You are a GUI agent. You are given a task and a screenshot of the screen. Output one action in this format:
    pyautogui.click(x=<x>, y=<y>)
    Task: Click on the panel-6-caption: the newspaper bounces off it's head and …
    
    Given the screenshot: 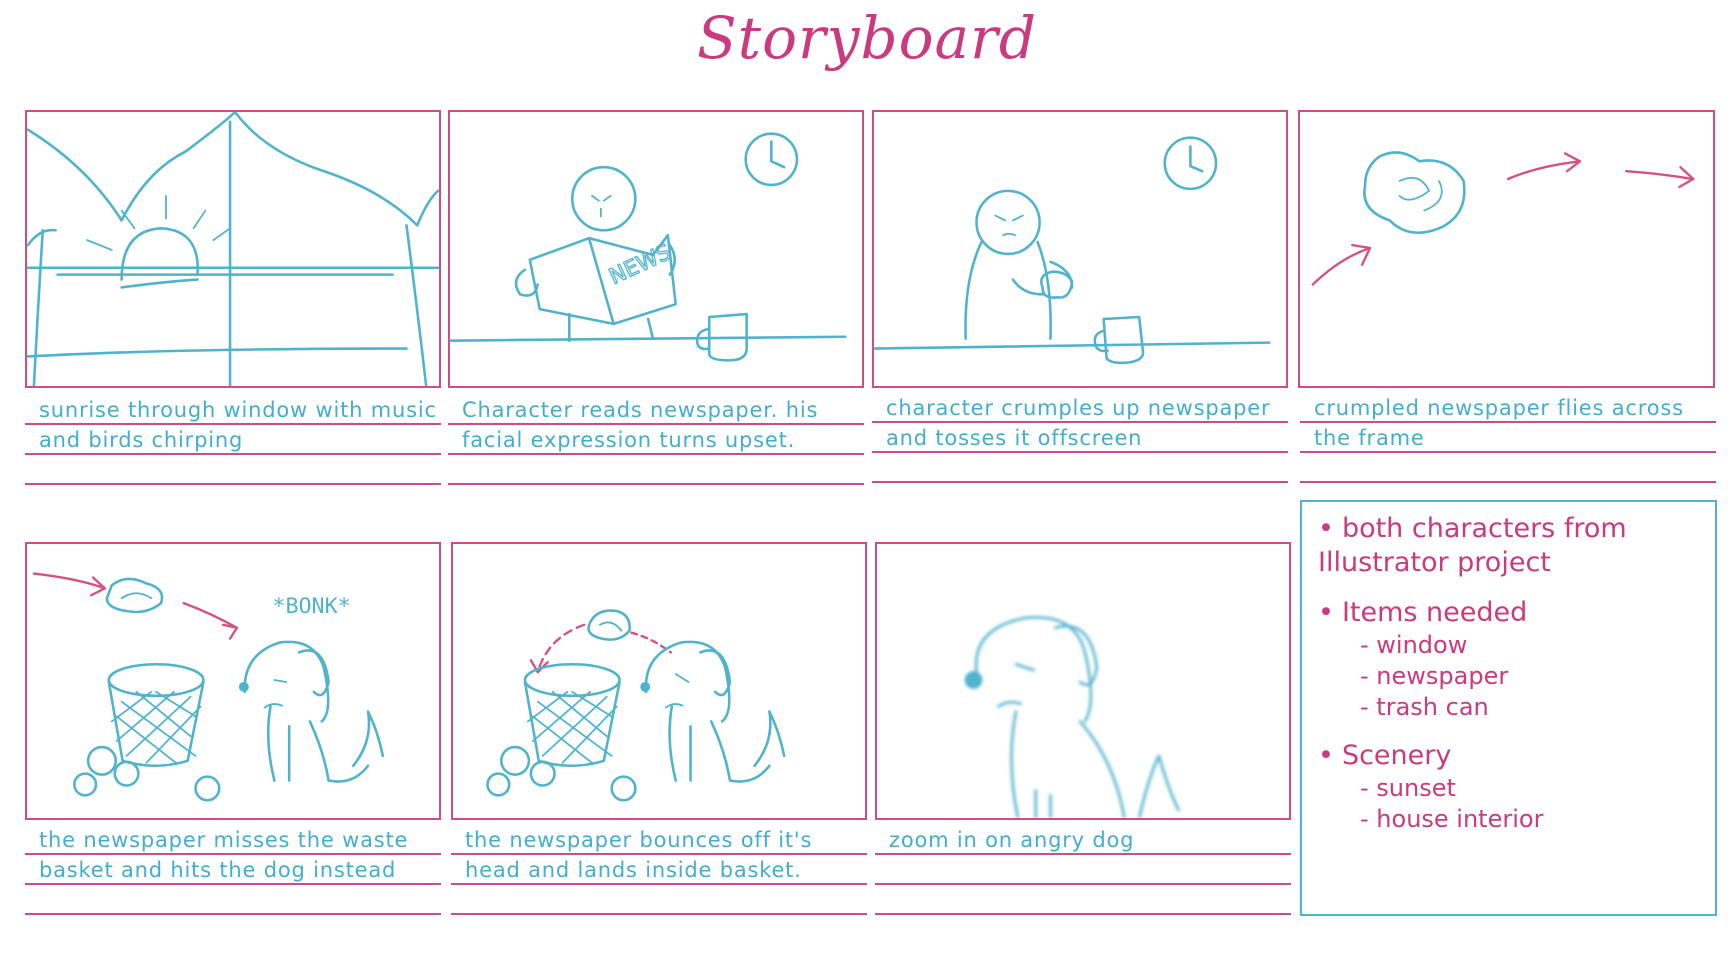 What is the action you would take?
    pyautogui.click(x=659, y=870)
    